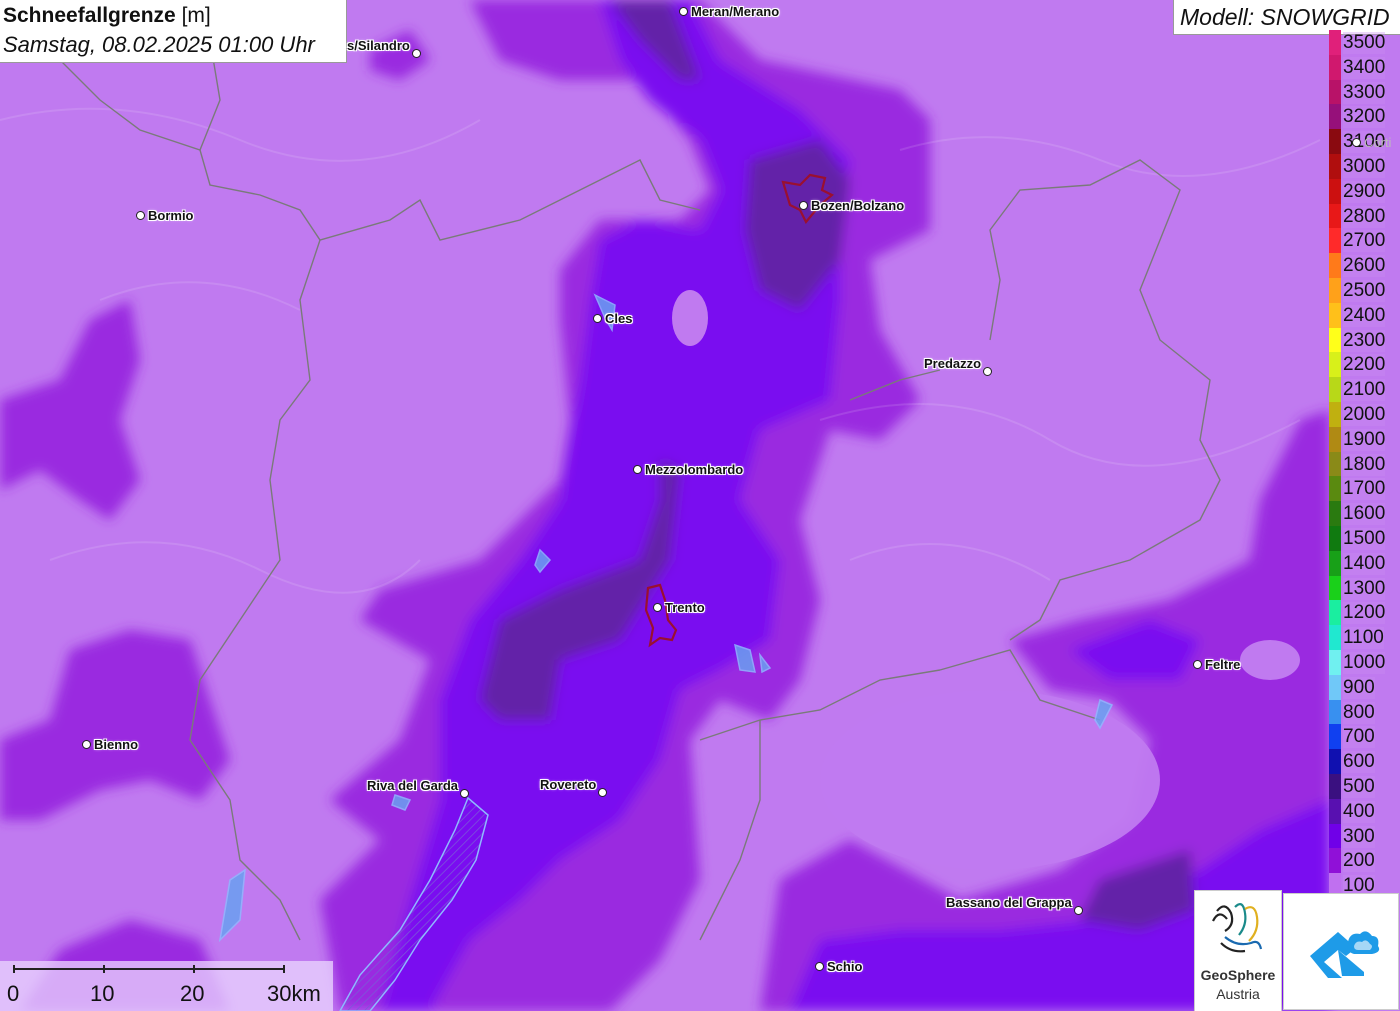 This screenshot has height=1011, width=1400. What do you see at coordinates (1078, 910) in the screenshot?
I see `city-marker-bassano` at bounding box center [1078, 910].